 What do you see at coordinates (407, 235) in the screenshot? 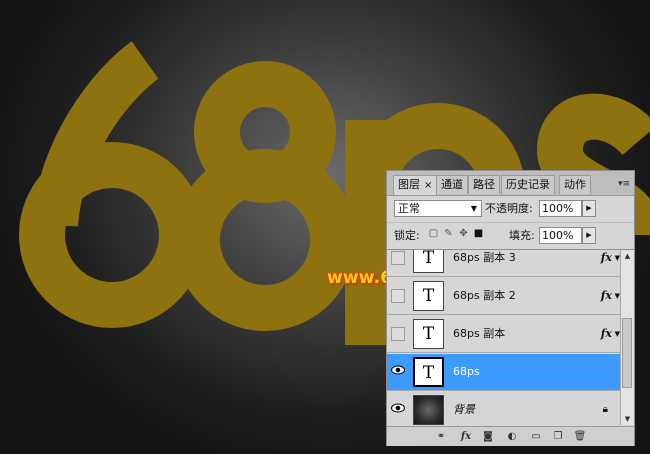
I see `lock-label: 锁定:` at bounding box center [407, 235].